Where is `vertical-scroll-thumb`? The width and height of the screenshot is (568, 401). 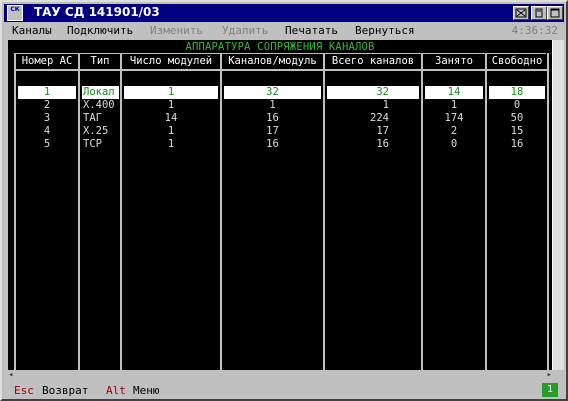
vertical-scroll-thumb is located at coordinates (558, 205).